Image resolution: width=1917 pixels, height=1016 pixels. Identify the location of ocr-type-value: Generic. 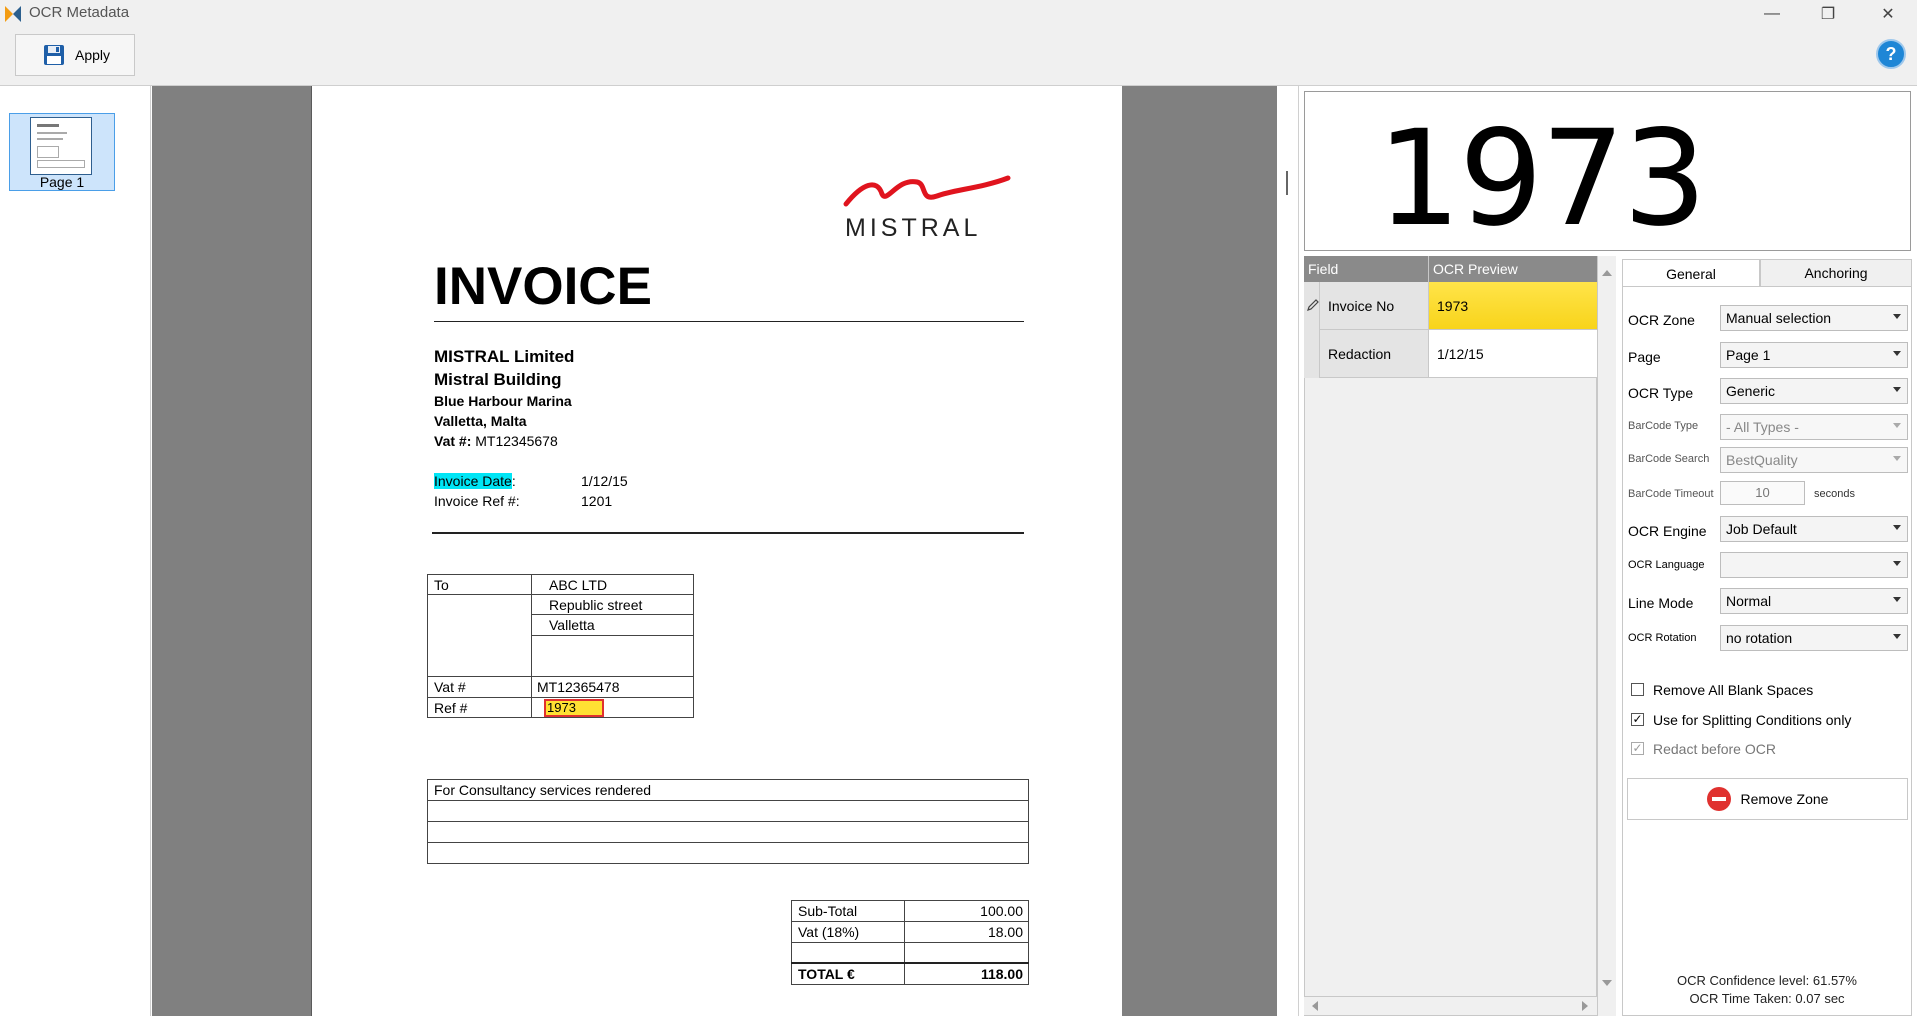
(1751, 391).